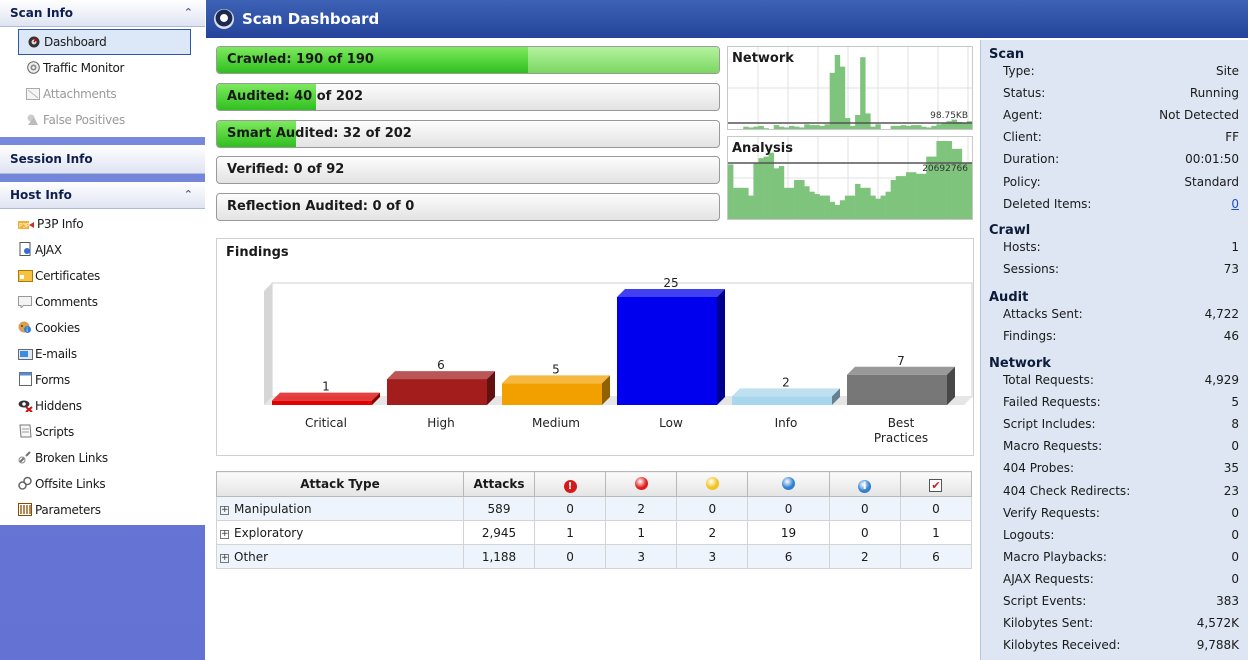 Image resolution: width=1248 pixels, height=660 pixels. Describe the element at coordinates (1221, 314) in the screenshot. I see `stat-value: 4,722` at that location.